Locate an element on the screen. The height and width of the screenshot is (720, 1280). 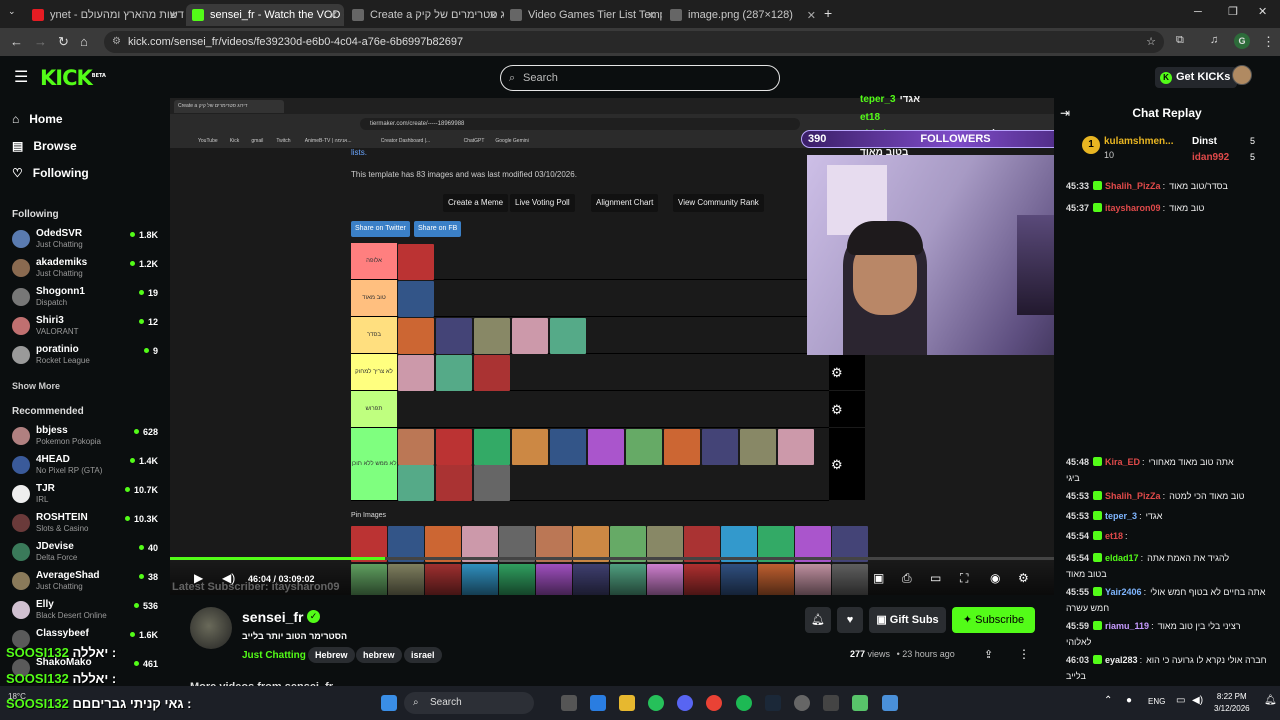
channel-item-4head: 4HEAD No Pixel RP (GTA) 1.4K is located at coordinates (87, 466).